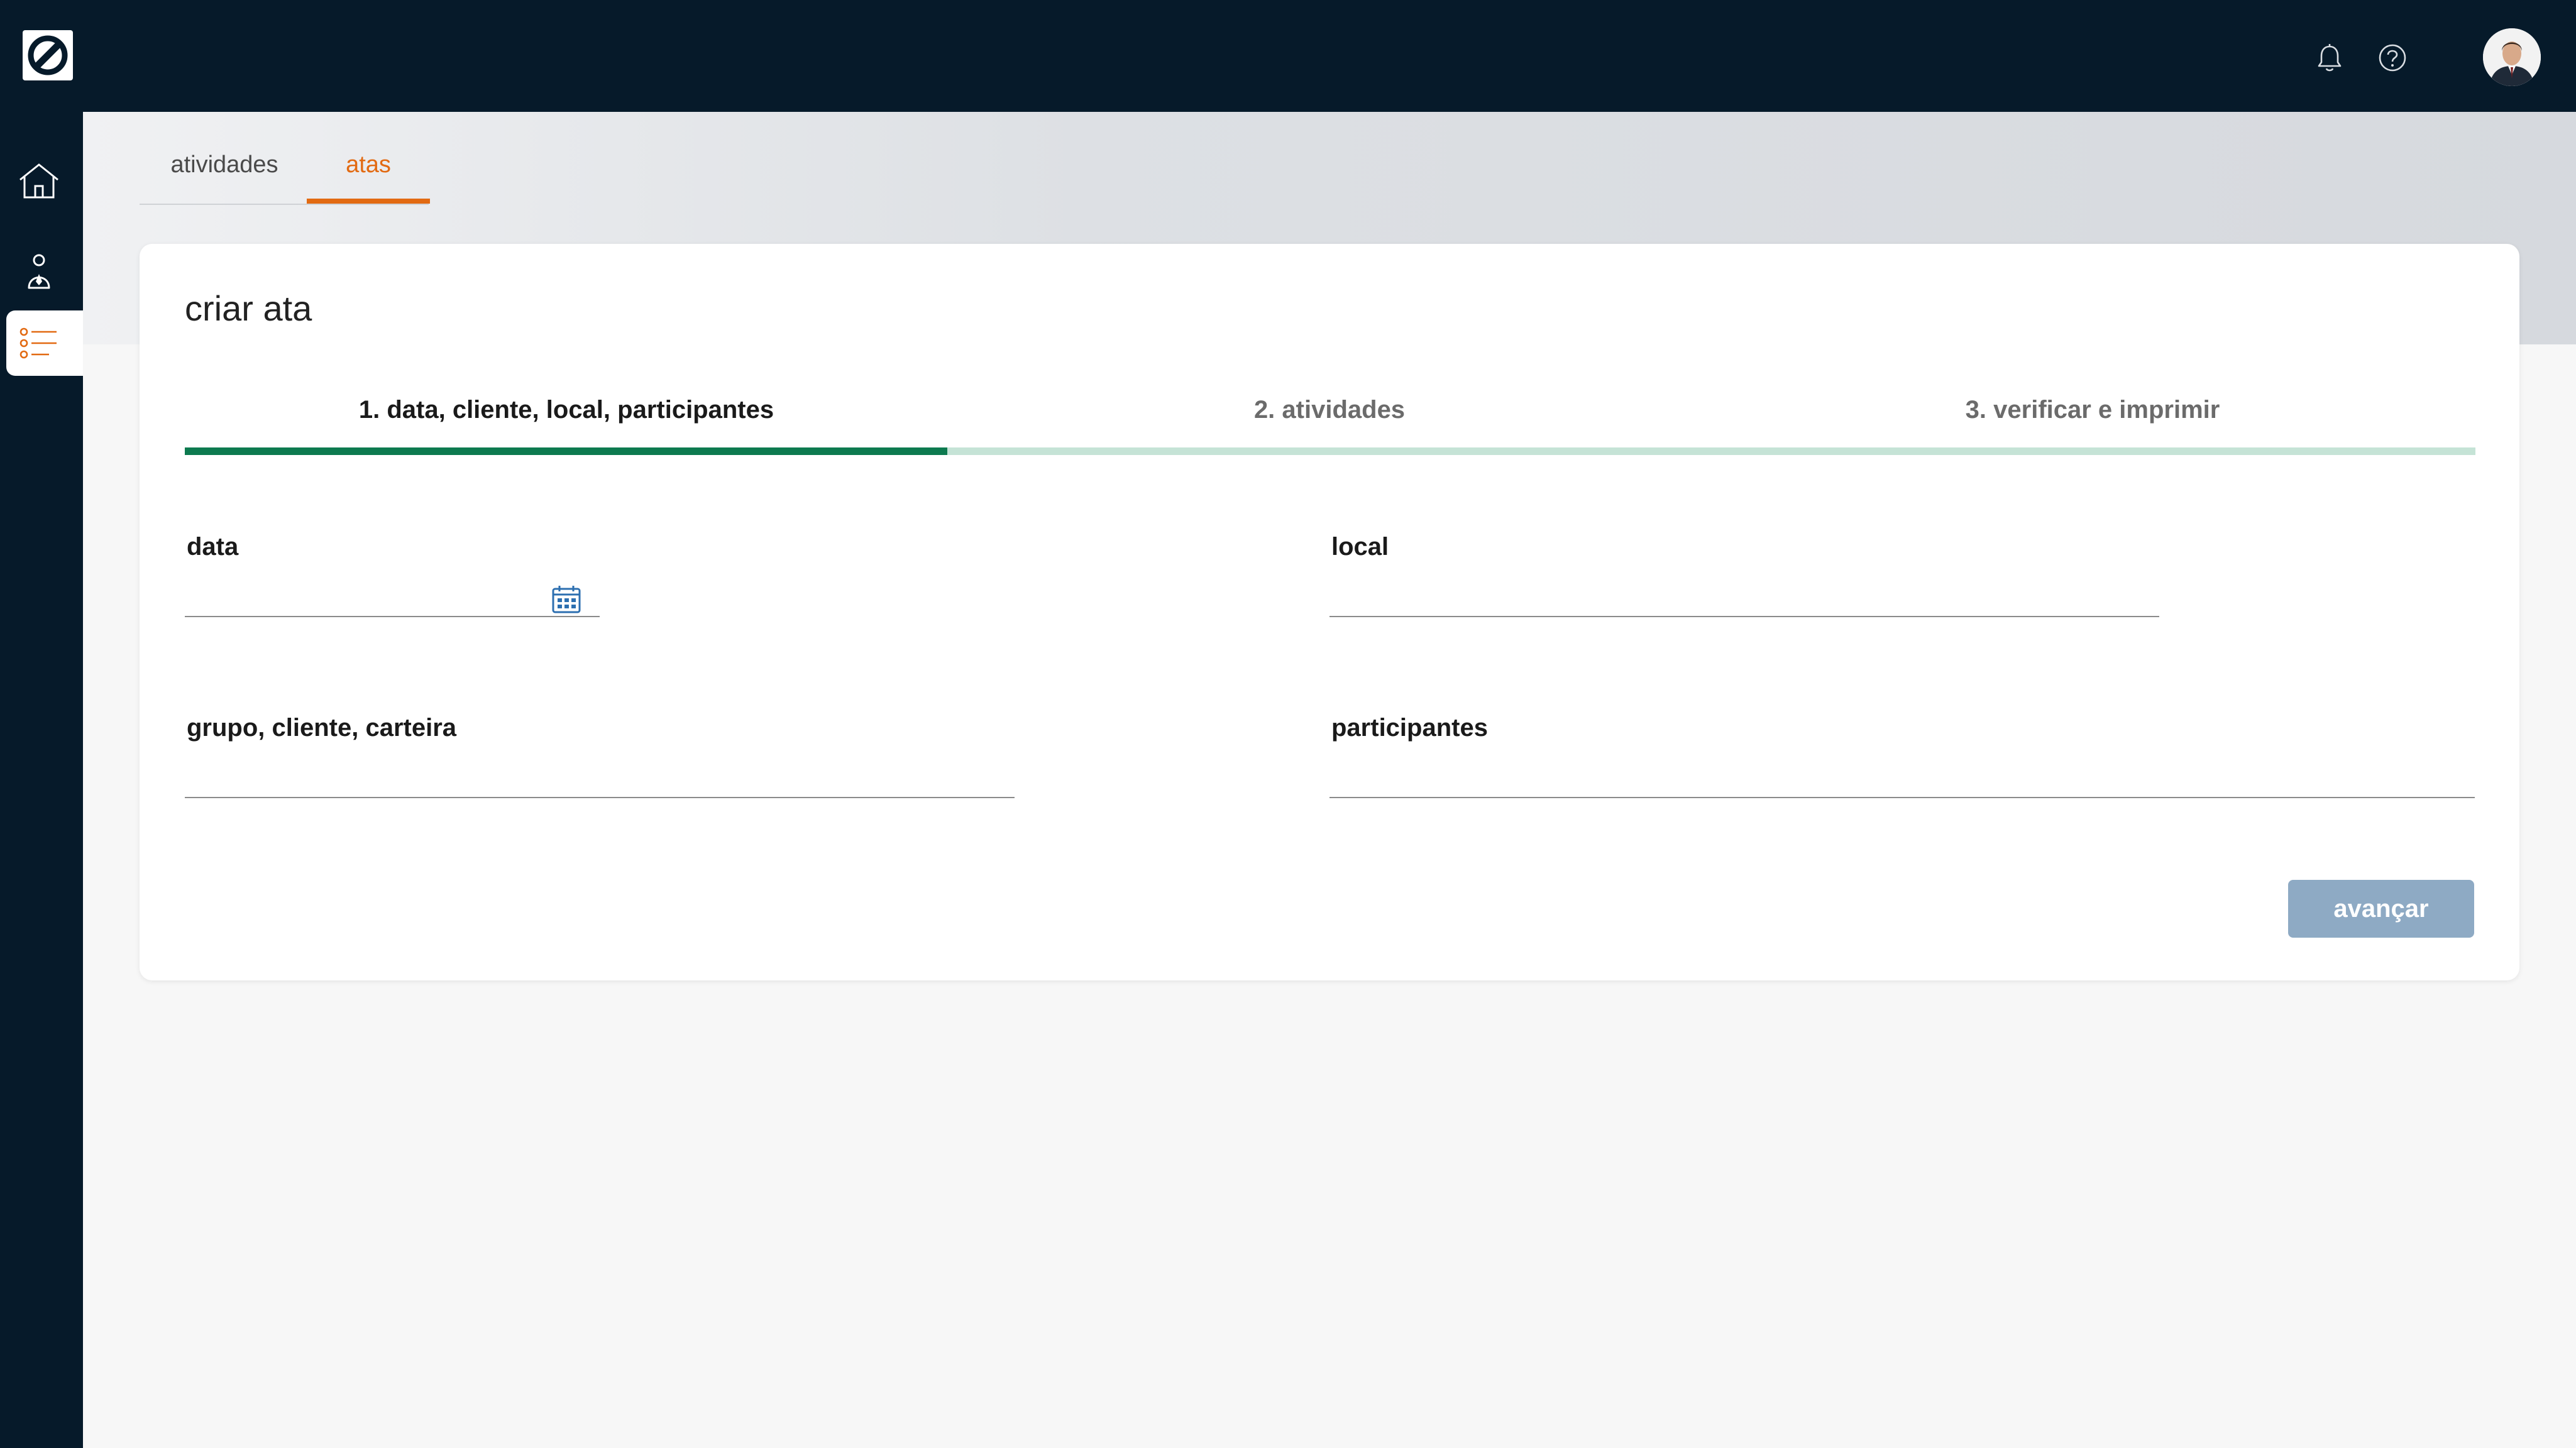 This screenshot has width=2576, height=1448. Describe the element at coordinates (567, 451) in the screenshot. I see `stepper-progress-fill` at that location.